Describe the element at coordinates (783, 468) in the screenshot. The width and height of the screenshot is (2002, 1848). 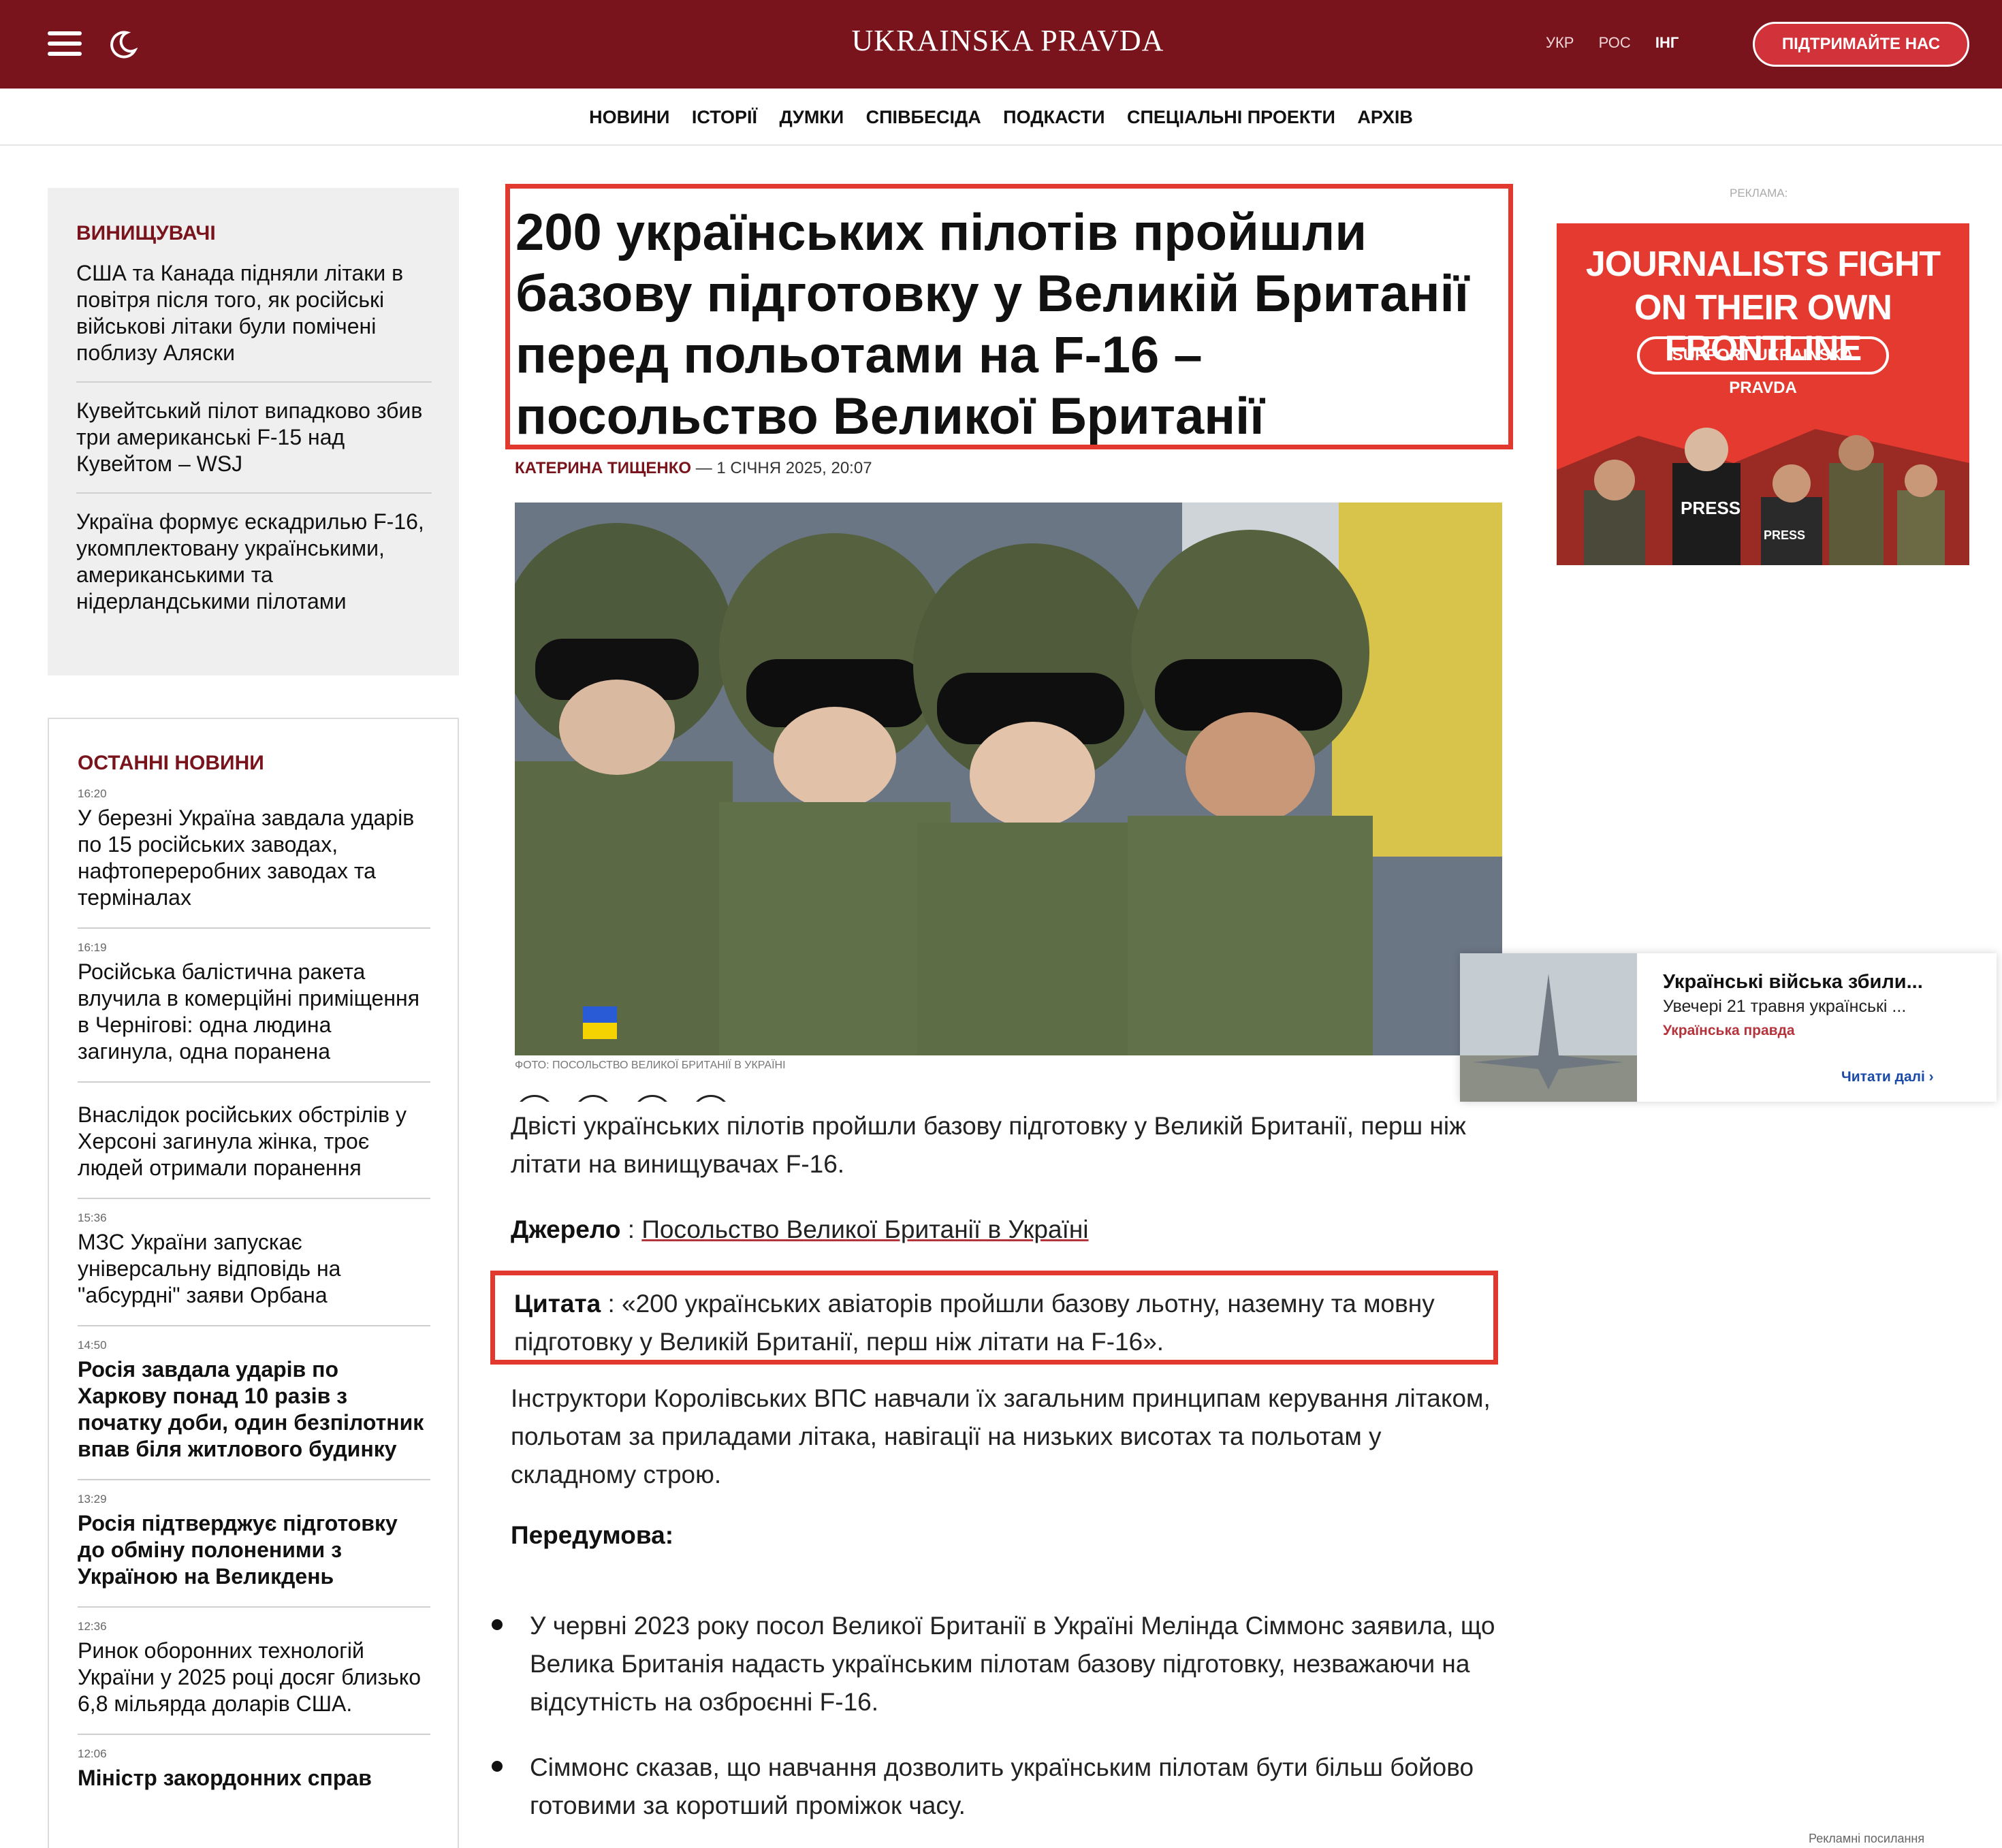
I see `publish-date: — 1 СІЧНЯ 2025, 20:07` at that location.